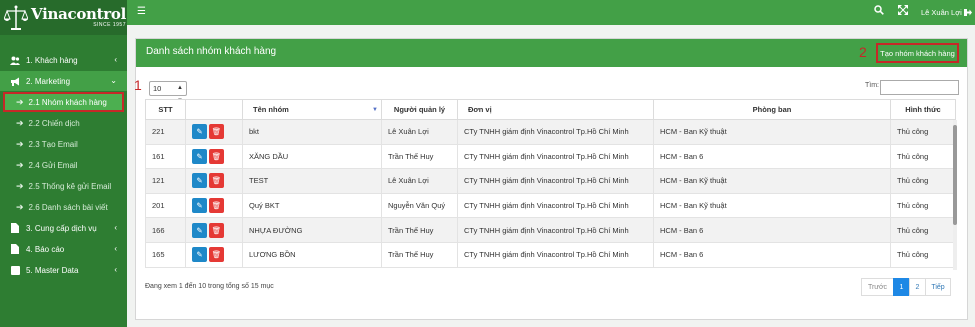 This screenshot has height=327, width=975. Describe the element at coordinates (52, 60) in the screenshot. I see `sidebar-item-label: 1. Khách hàng` at that location.